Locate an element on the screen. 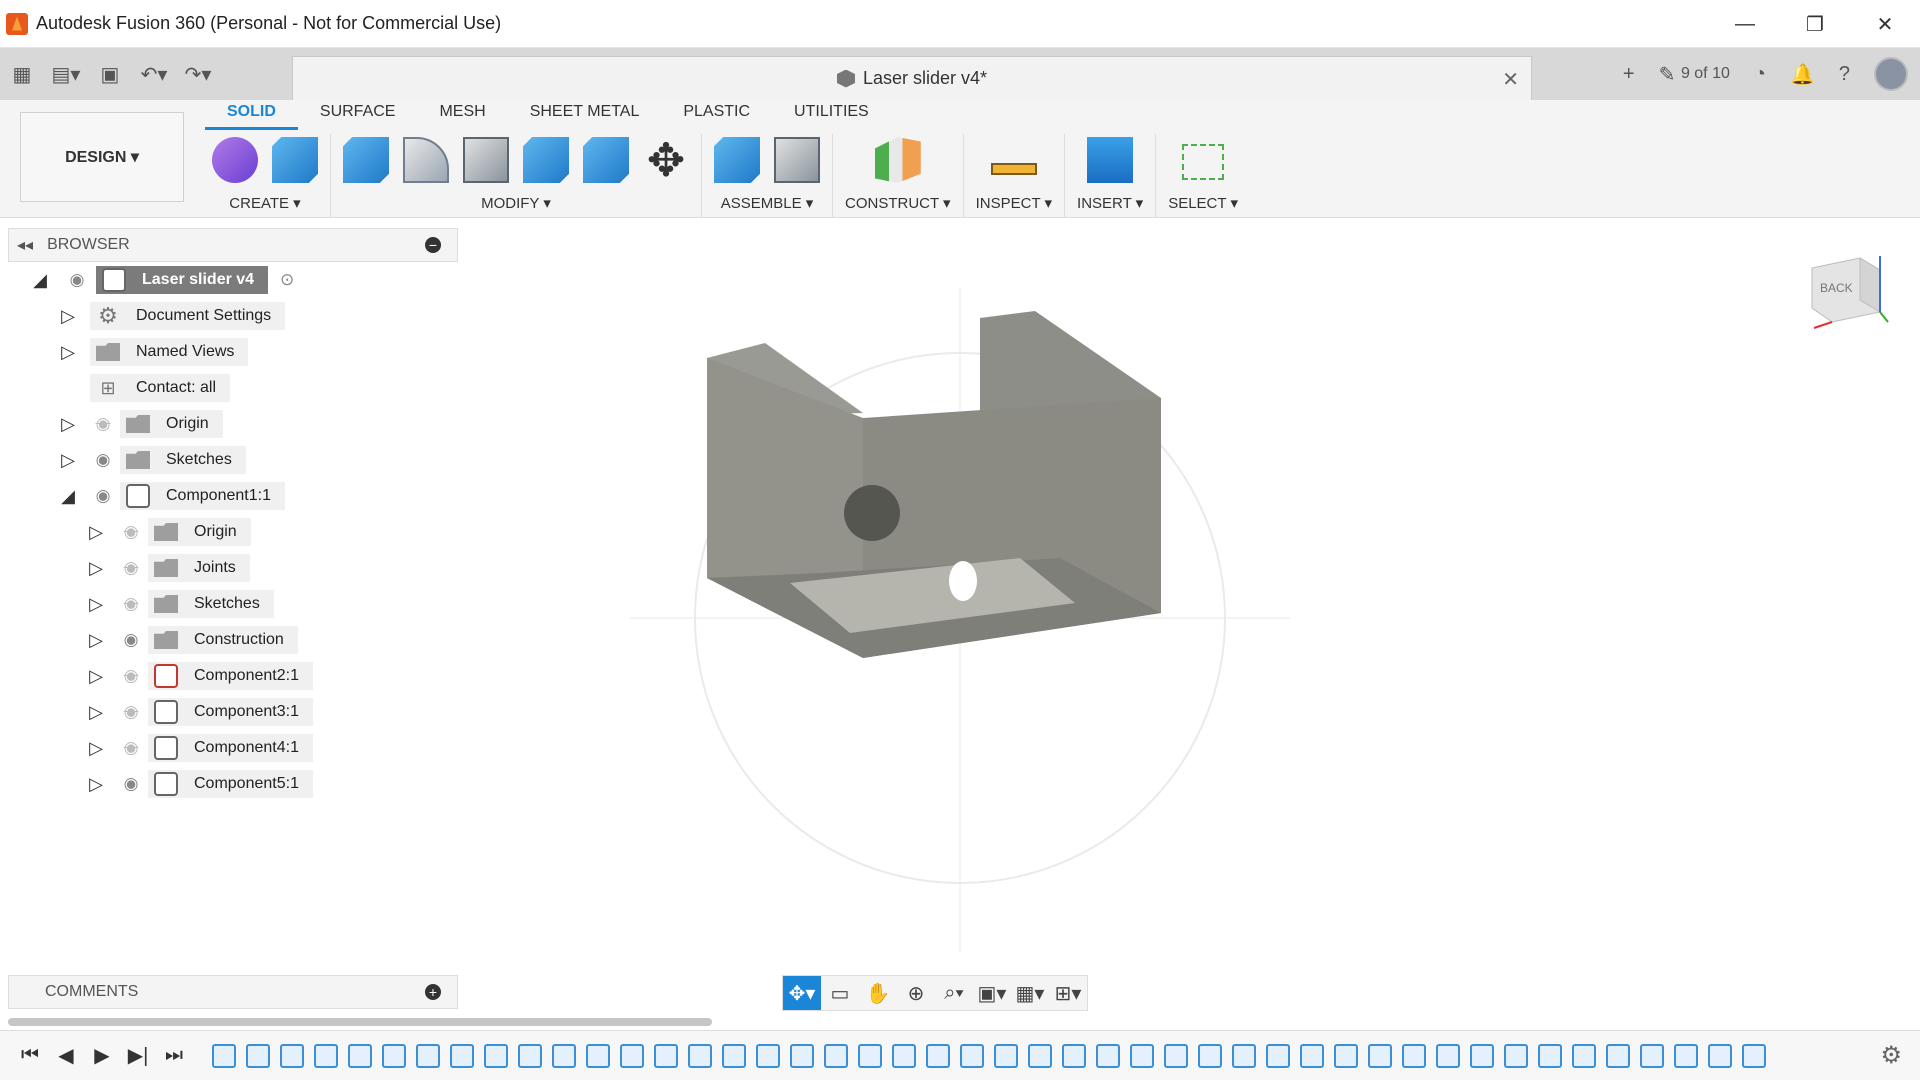  restore-button: ❐ is located at coordinates (1815, 24).